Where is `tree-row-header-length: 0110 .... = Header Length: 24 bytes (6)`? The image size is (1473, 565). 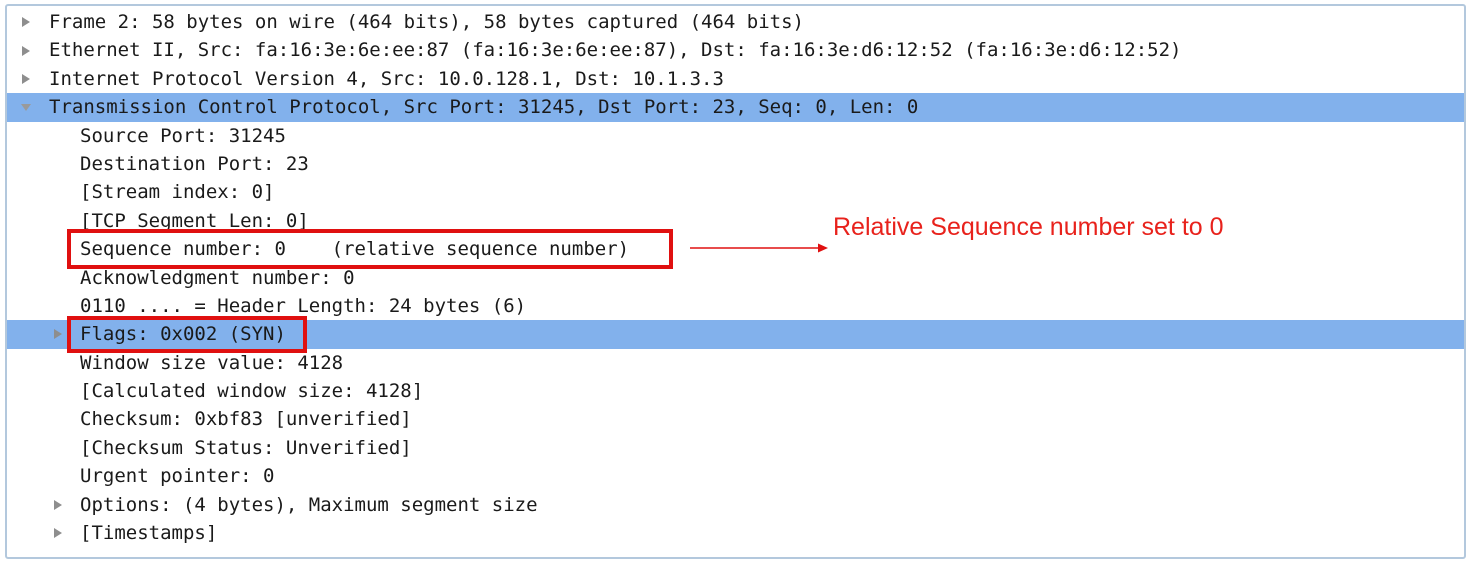
tree-row-header-length: 0110 .... = Header Length: 24 bytes (6) is located at coordinates (735, 306).